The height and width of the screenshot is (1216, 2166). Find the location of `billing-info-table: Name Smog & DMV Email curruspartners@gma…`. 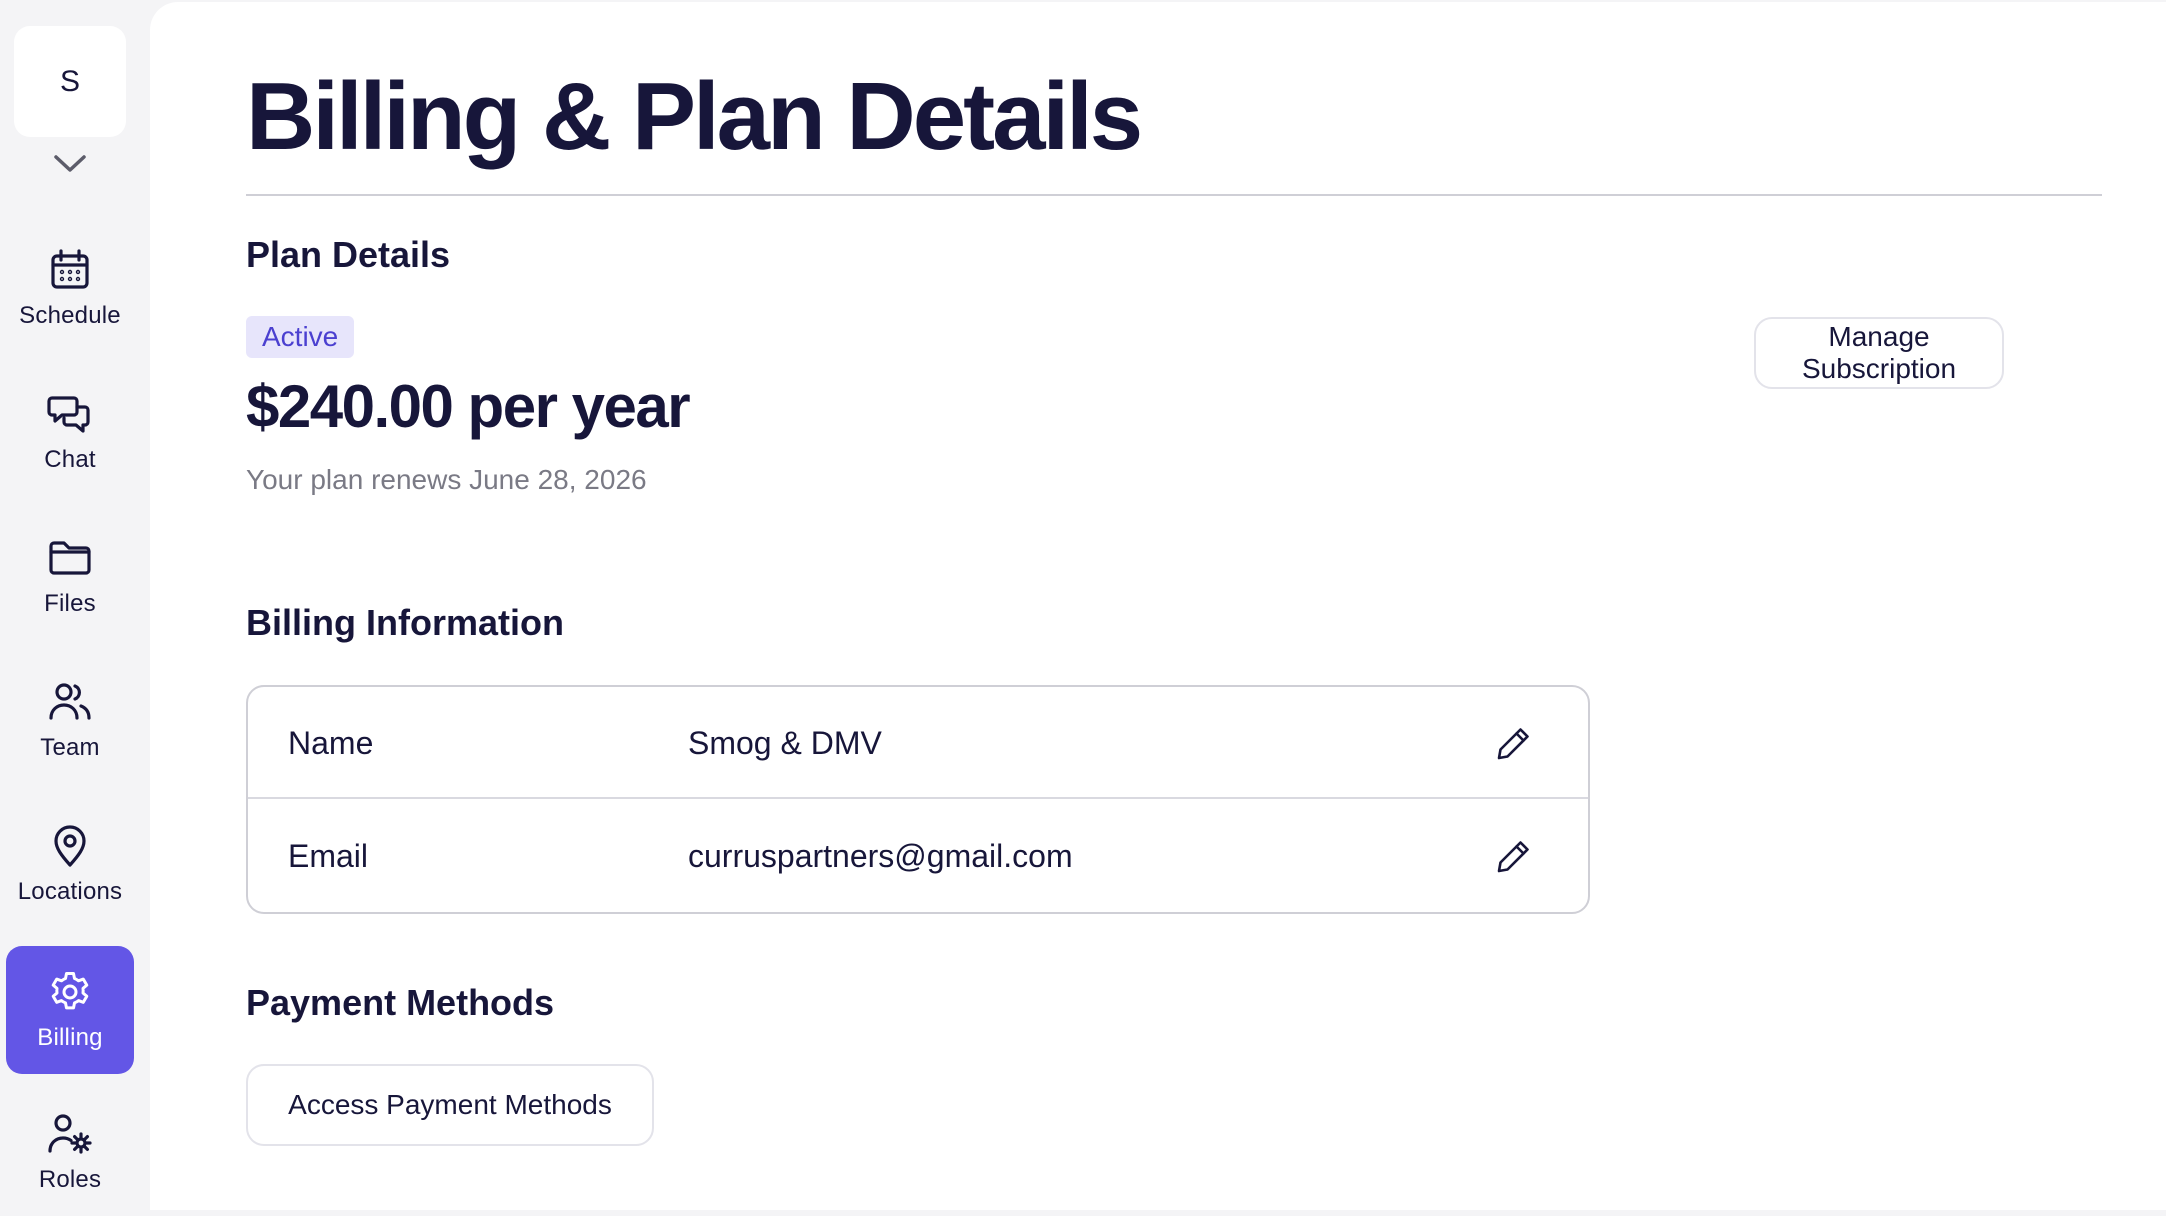

billing-info-table: Name Smog & DMV Email curruspartners@gma… is located at coordinates (918, 799).